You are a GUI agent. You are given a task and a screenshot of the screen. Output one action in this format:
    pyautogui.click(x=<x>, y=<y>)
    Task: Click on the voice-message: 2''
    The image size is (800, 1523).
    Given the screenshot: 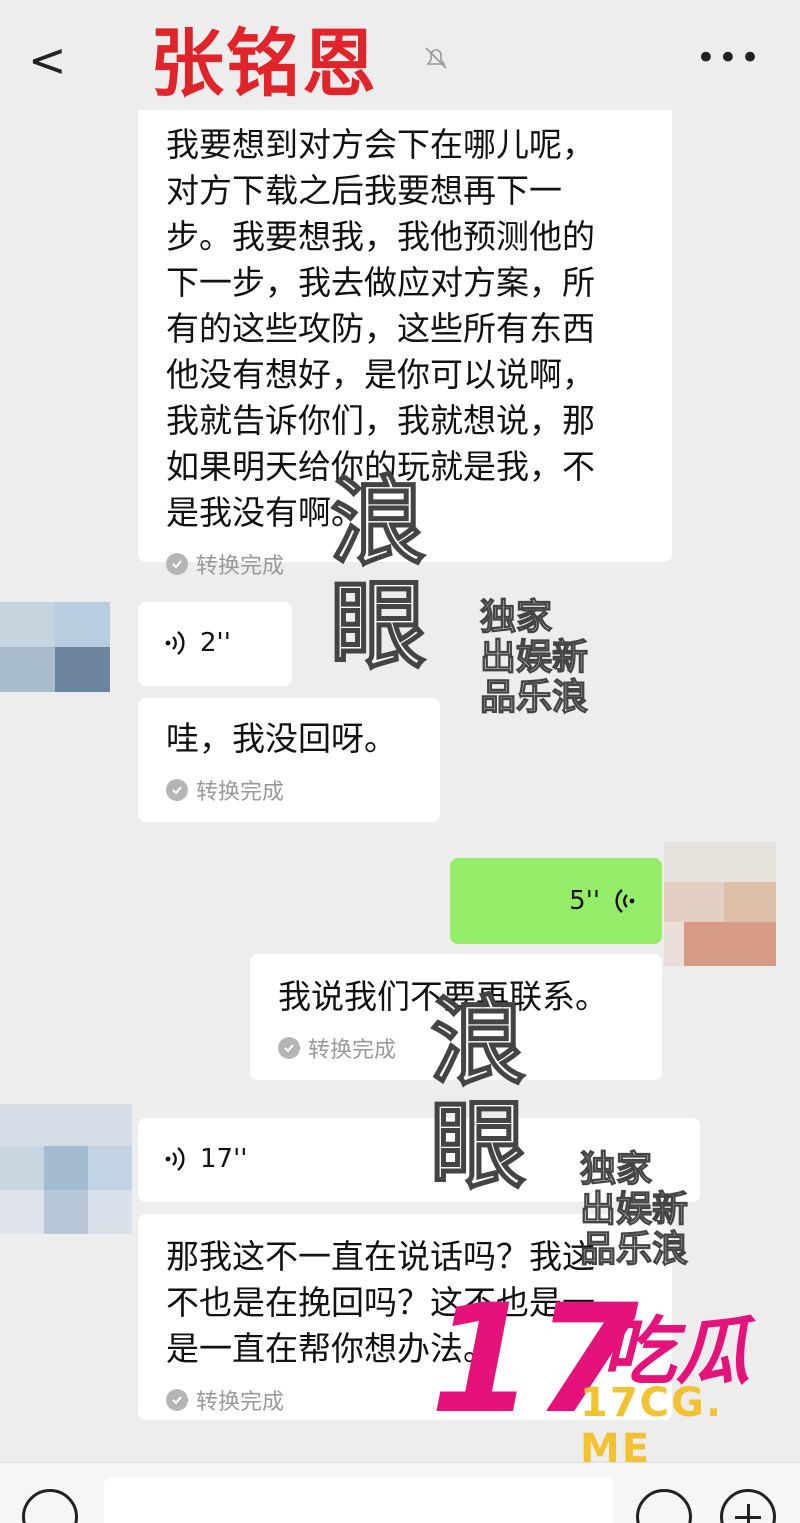 What is the action you would take?
    pyautogui.click(x=215, y=644)
    